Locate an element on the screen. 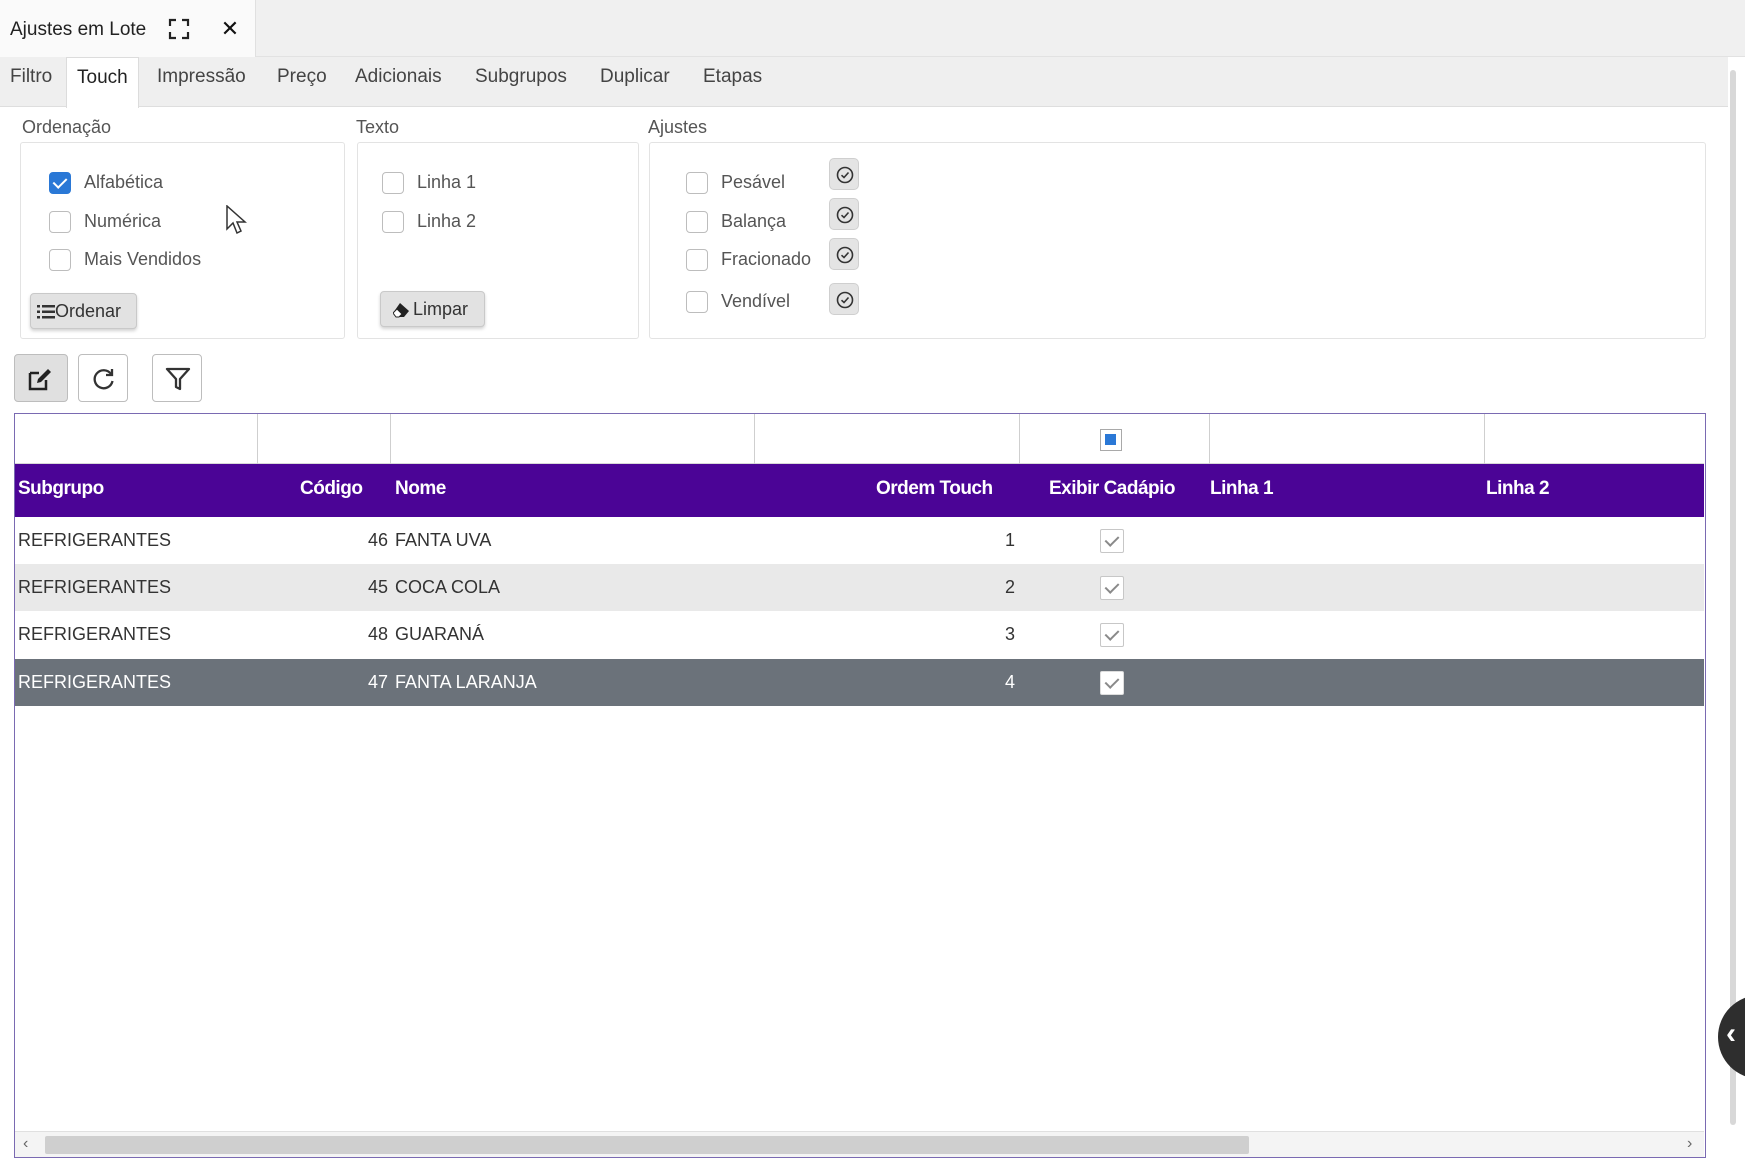  eraser-icon is located at coordinates (401, 310).